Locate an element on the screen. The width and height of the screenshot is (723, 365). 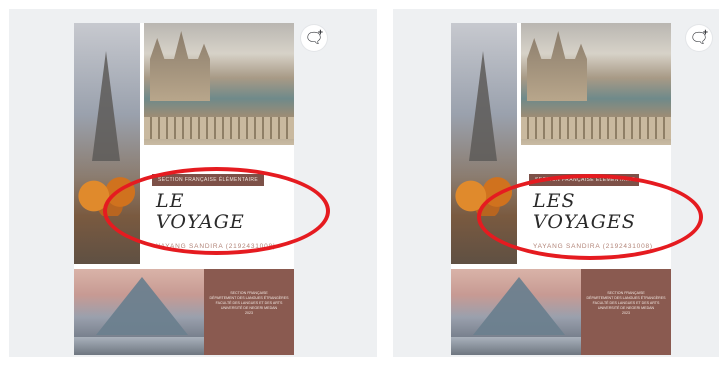
title-line-1: LES is located at coordinates (554, 201).